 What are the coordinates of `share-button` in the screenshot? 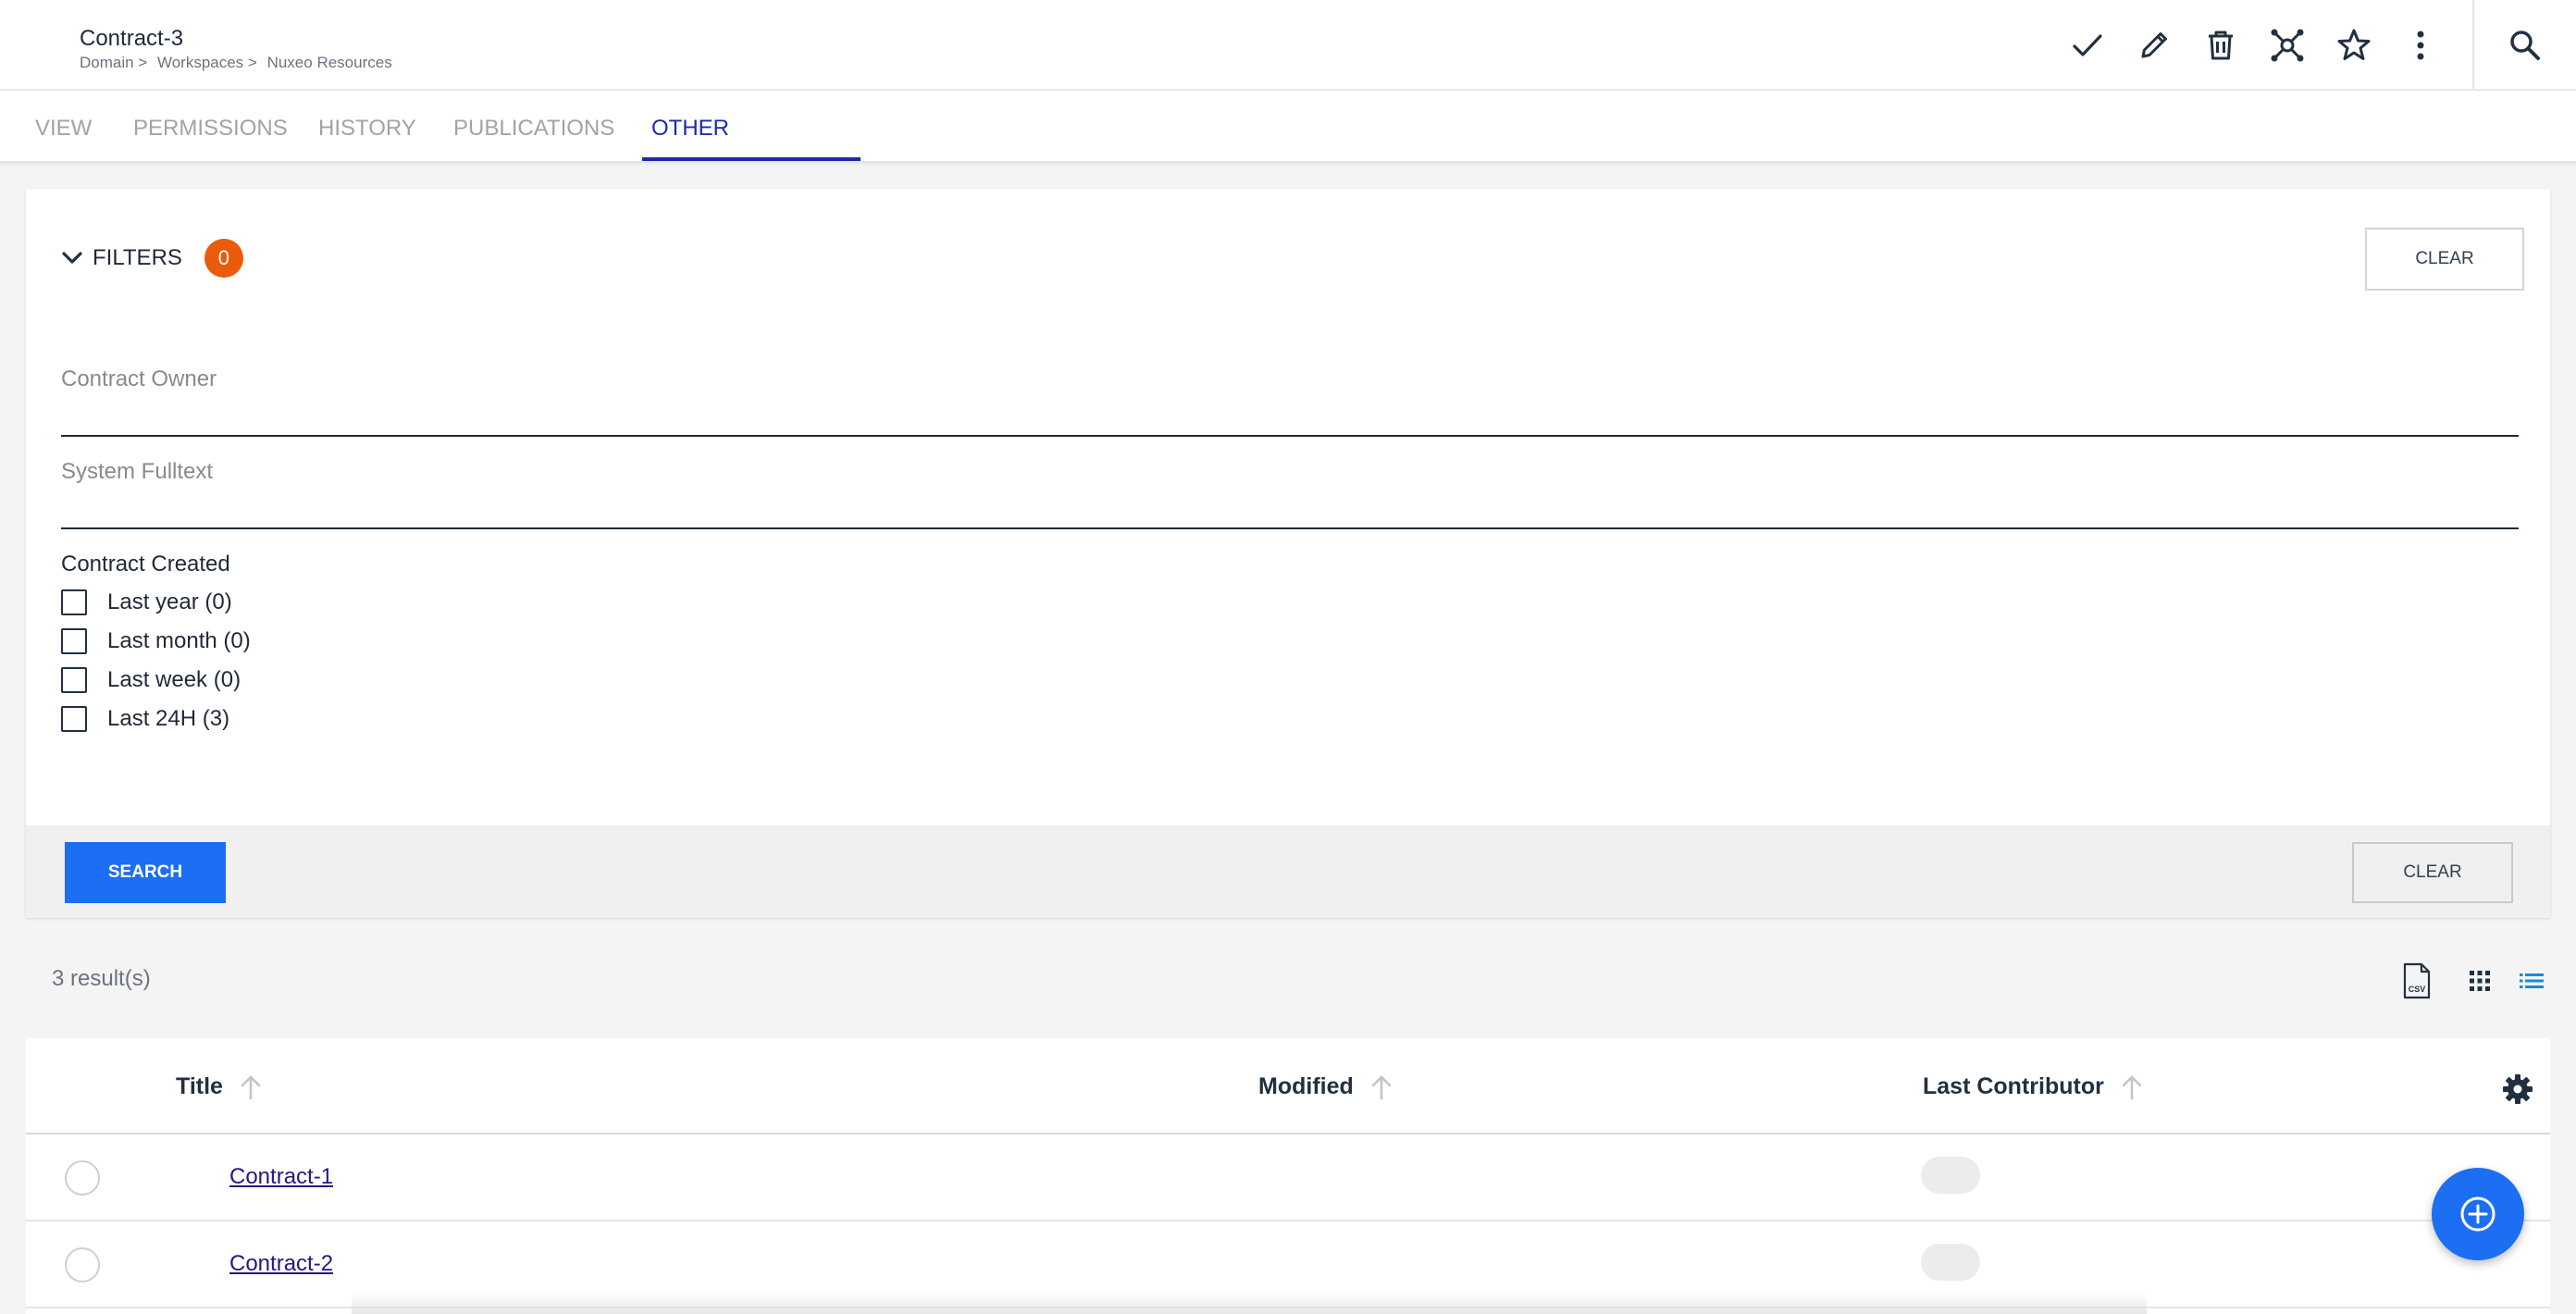 It's located at (2288, 45).